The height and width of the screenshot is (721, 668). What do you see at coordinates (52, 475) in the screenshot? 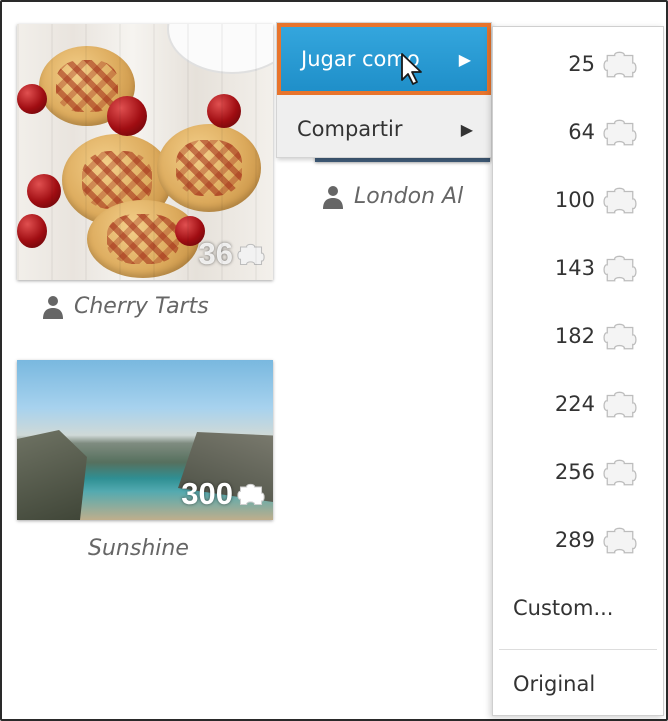
I see `rock-image` at bounding box center [52, 475].